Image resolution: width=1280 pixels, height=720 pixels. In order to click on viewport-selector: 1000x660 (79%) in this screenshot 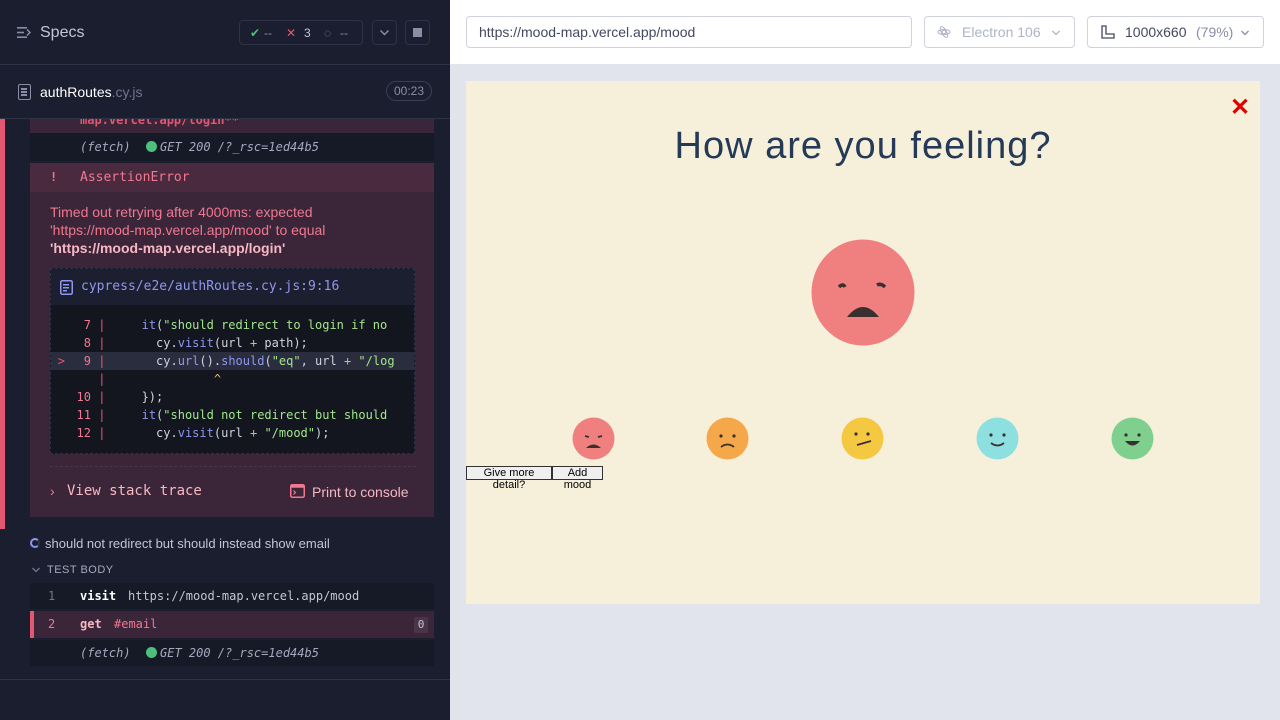, I will do `click(1175, 32)`.